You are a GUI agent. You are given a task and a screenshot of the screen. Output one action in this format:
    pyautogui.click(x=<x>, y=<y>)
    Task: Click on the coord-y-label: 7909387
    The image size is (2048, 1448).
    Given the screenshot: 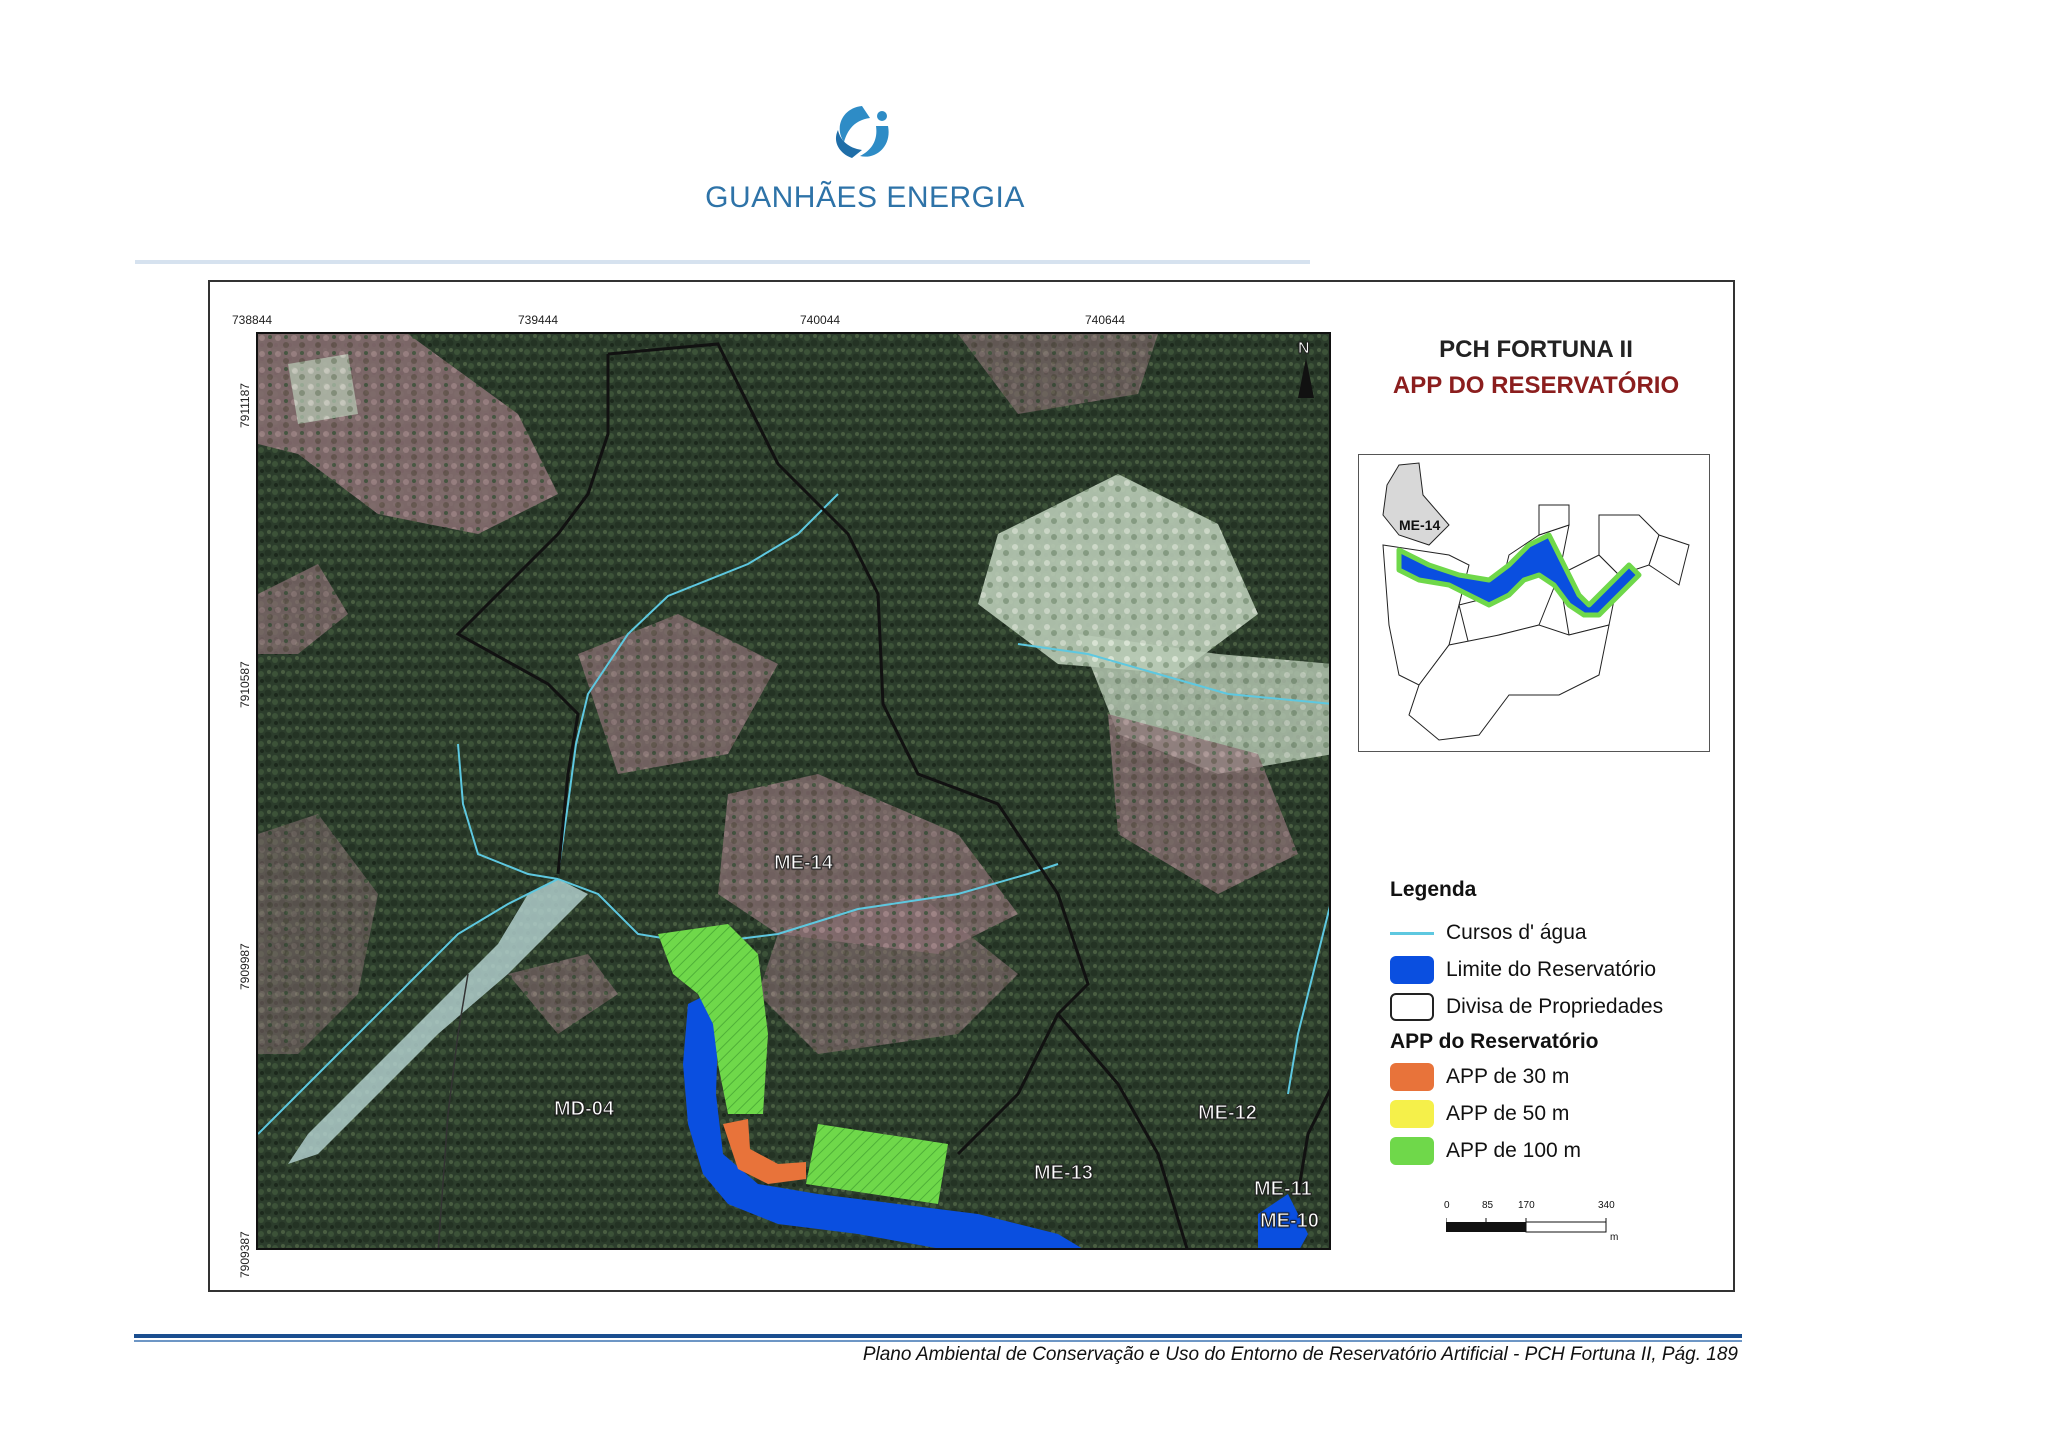 What is the action you would take?
    pyautogui.click(x=245, y=1254)
    